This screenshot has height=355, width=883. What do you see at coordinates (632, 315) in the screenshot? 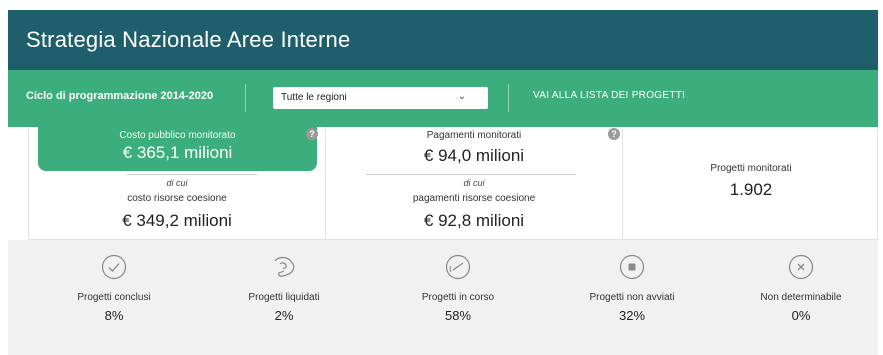
I see `status-value: 32%` at bounding box center [632, 315].